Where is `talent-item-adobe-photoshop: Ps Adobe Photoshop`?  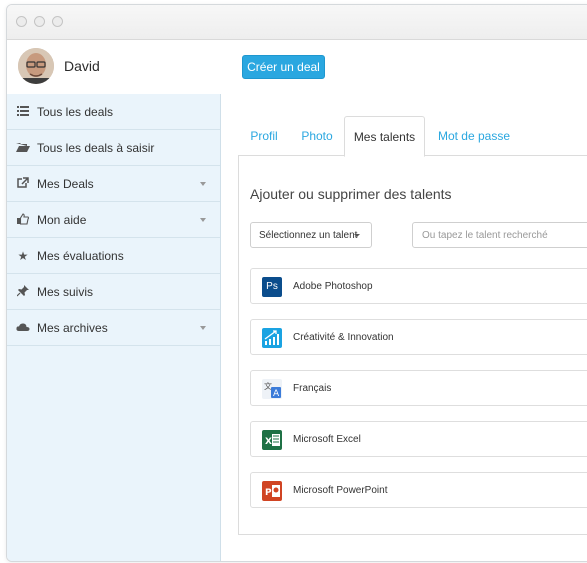 talent-item-adobe-photoshop: Ps Adobe Photoshop is located at coordinates (418, 286).